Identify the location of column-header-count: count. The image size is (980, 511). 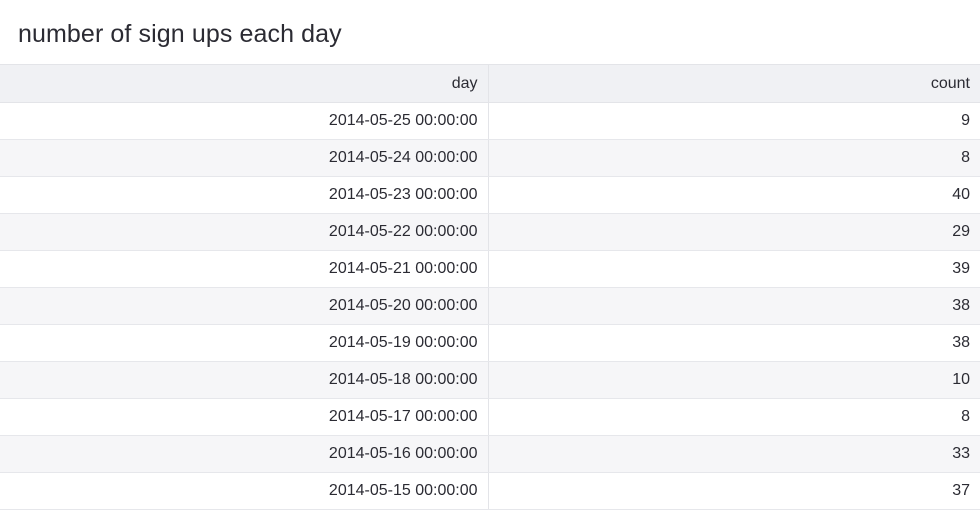
(734, 83).